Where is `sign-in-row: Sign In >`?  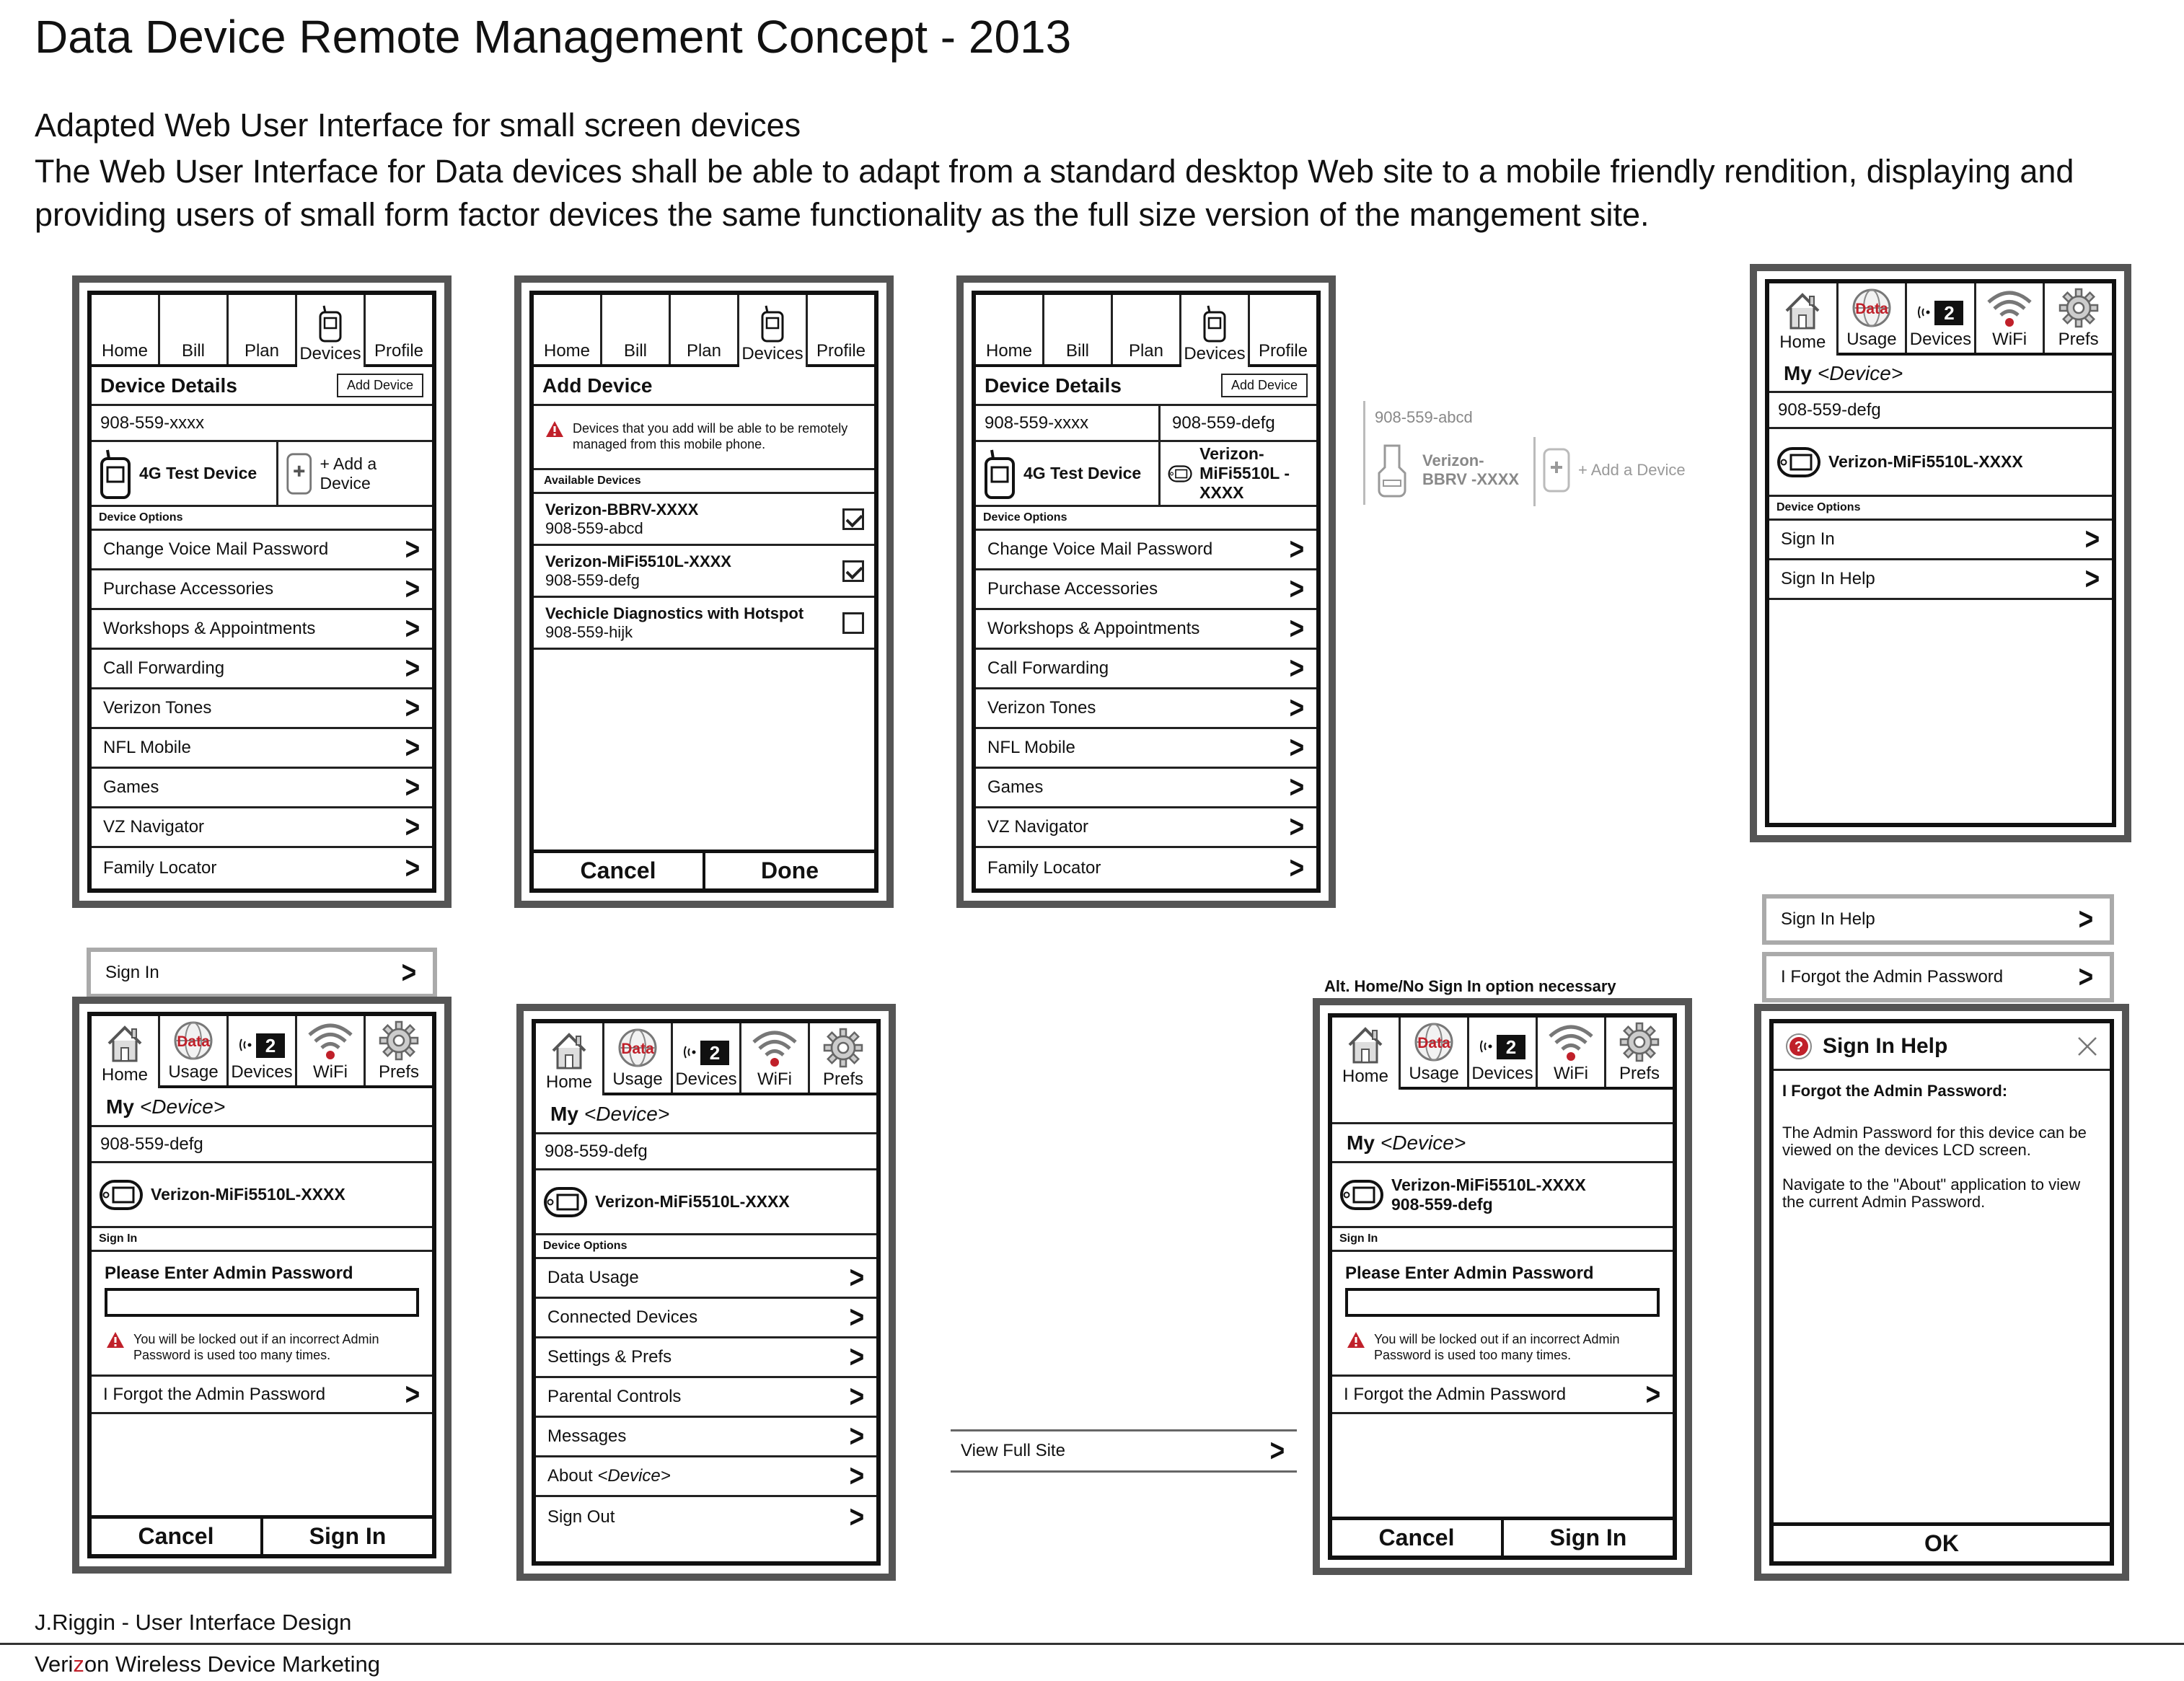
sign-in-row: Sign In > is located at coordinates (262, 973).